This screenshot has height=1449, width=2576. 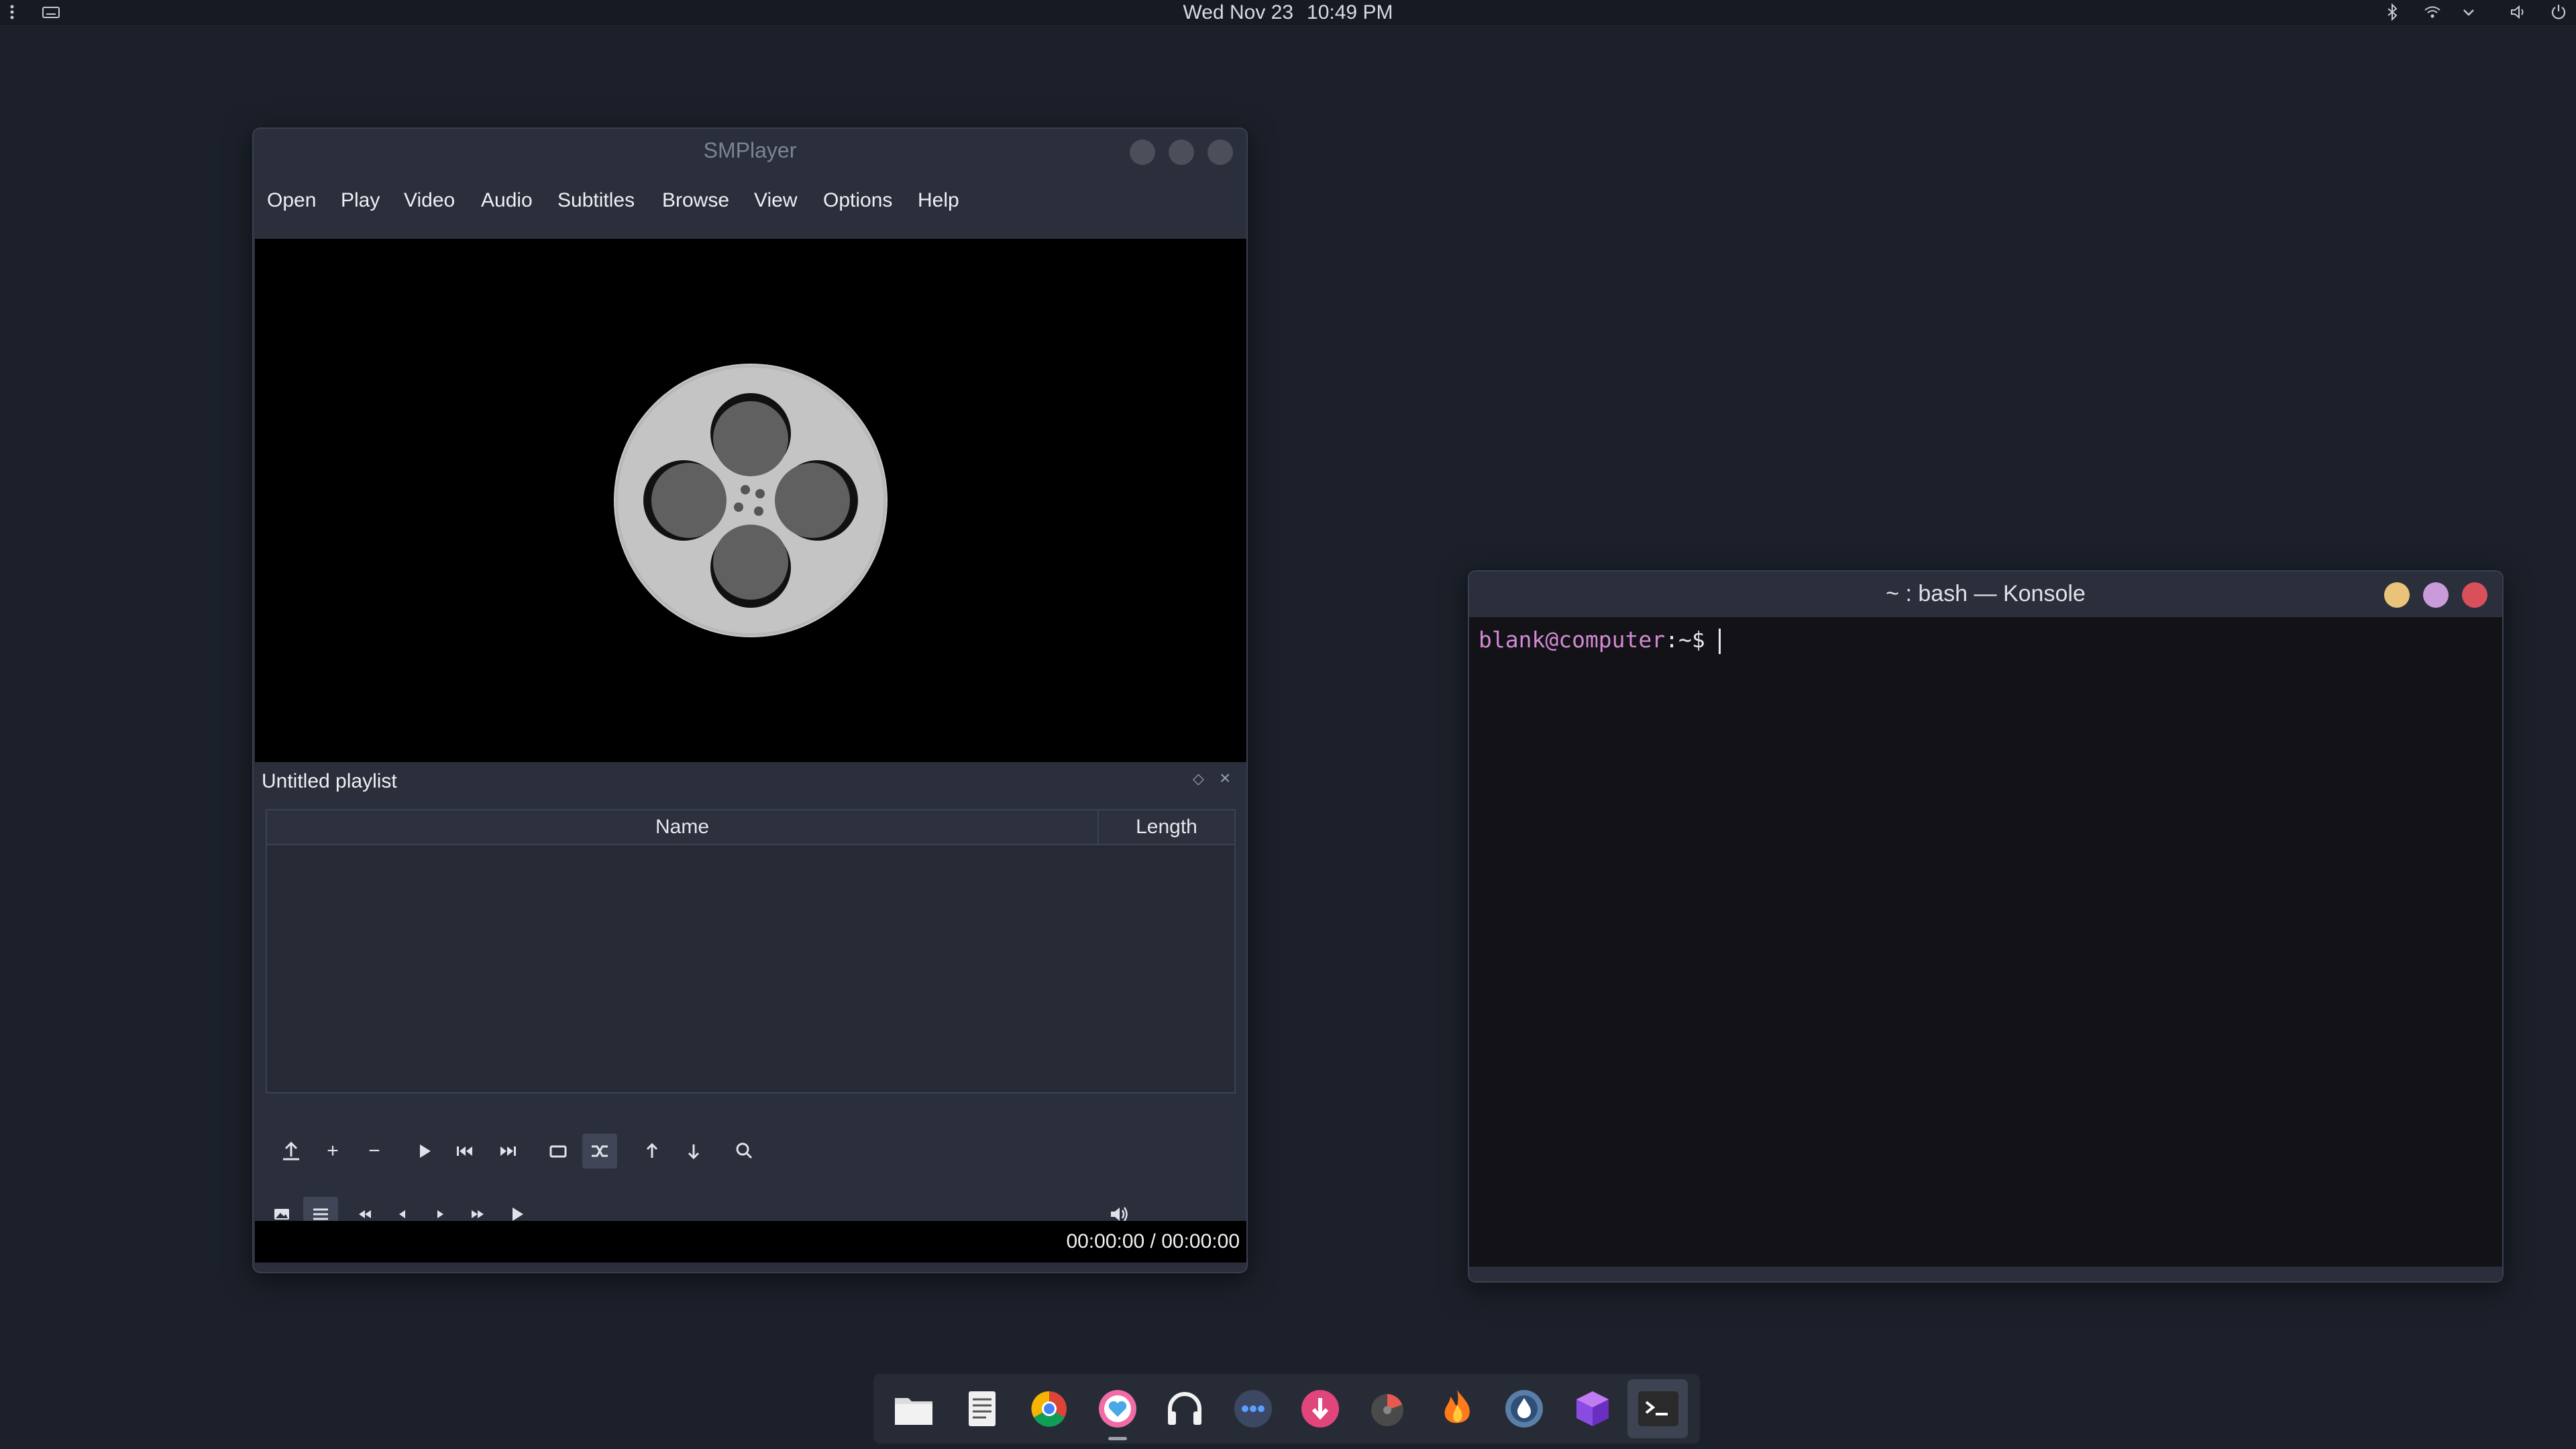 I want to click on clock: Wed Nov 23 10:49 PM, so click(x=1288, y=12).